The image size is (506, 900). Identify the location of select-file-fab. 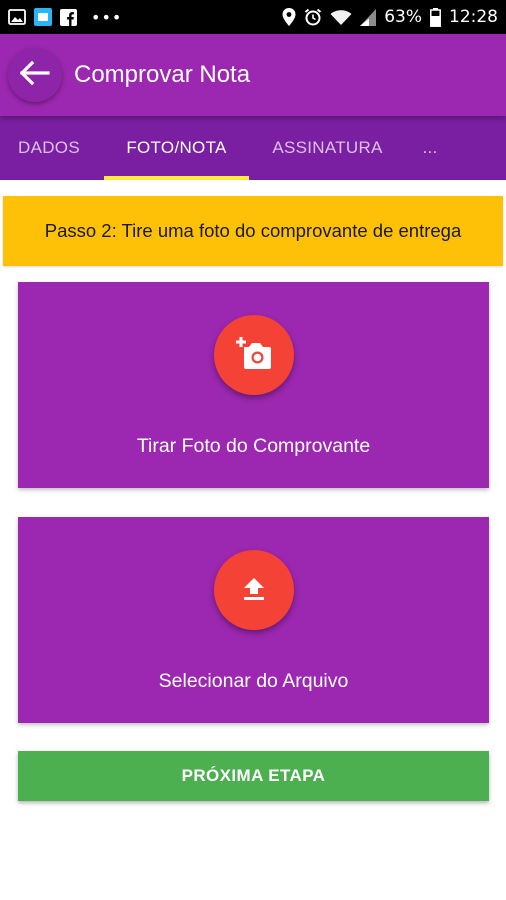
(253, 590).